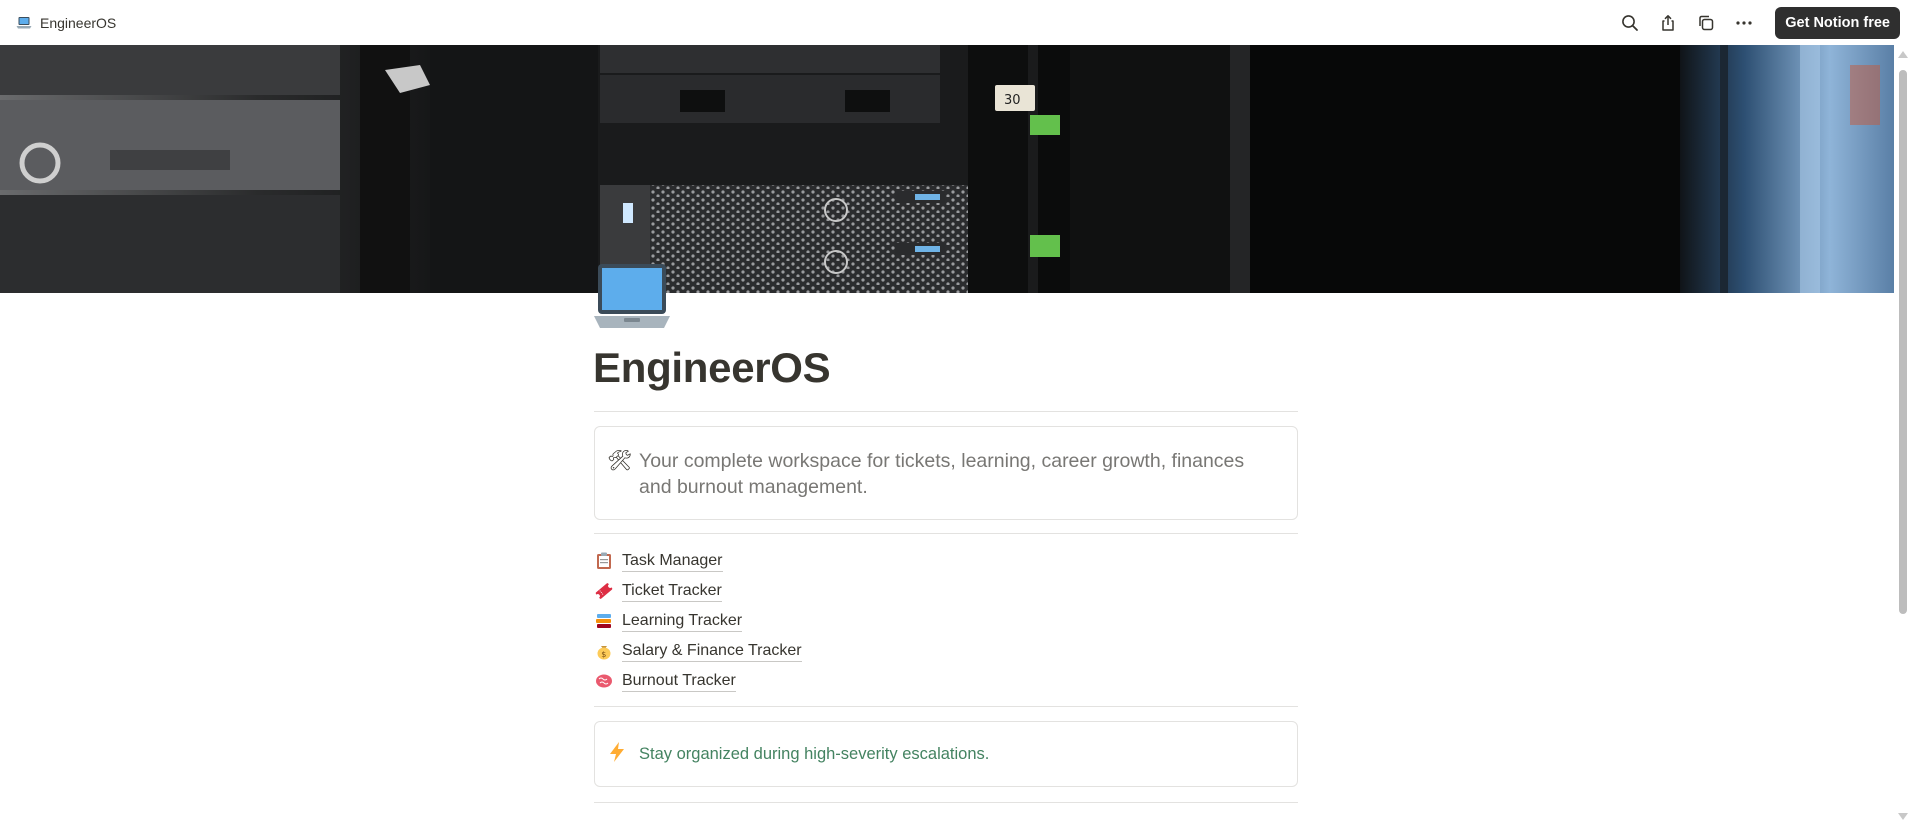 This screenshot has width=1912, height=826. What do you see at coordinates (794, 561) in the screenshot?
I see `link-task-manager: Task Manager` at bounding box center [794, 561].